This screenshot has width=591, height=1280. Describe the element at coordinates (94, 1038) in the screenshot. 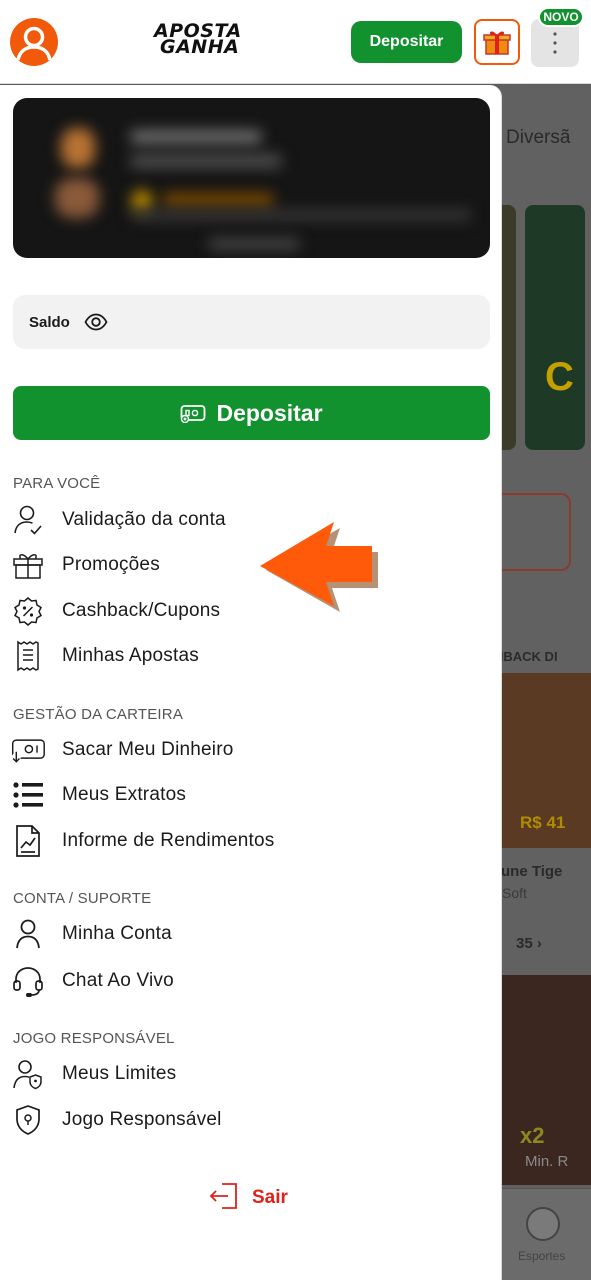

I see `section-title-jogo-responsavel: JOGO RESPONSÁVEL` at that location.